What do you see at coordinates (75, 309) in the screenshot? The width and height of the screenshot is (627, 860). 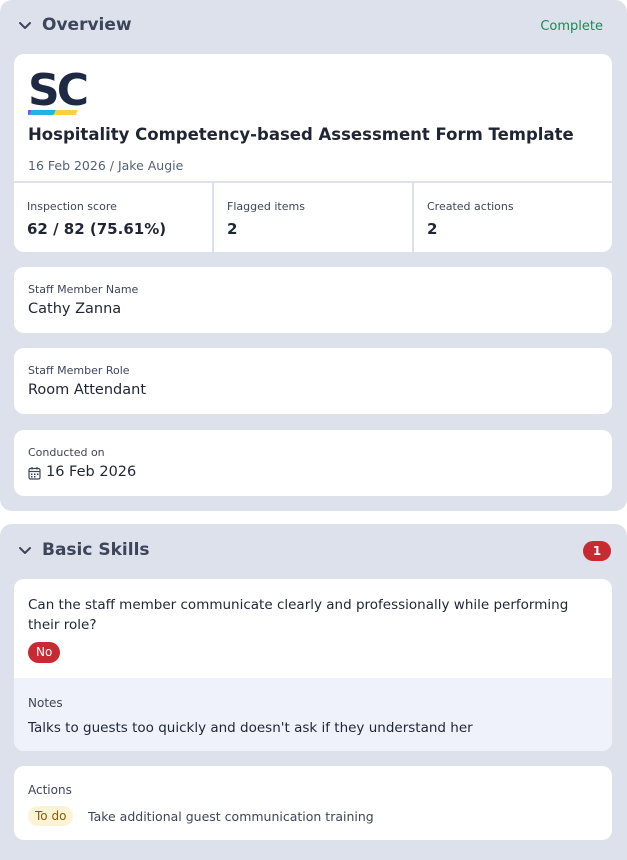 I see `staff-name-value: Cathy Zanna` at bounding box center [75, 309].